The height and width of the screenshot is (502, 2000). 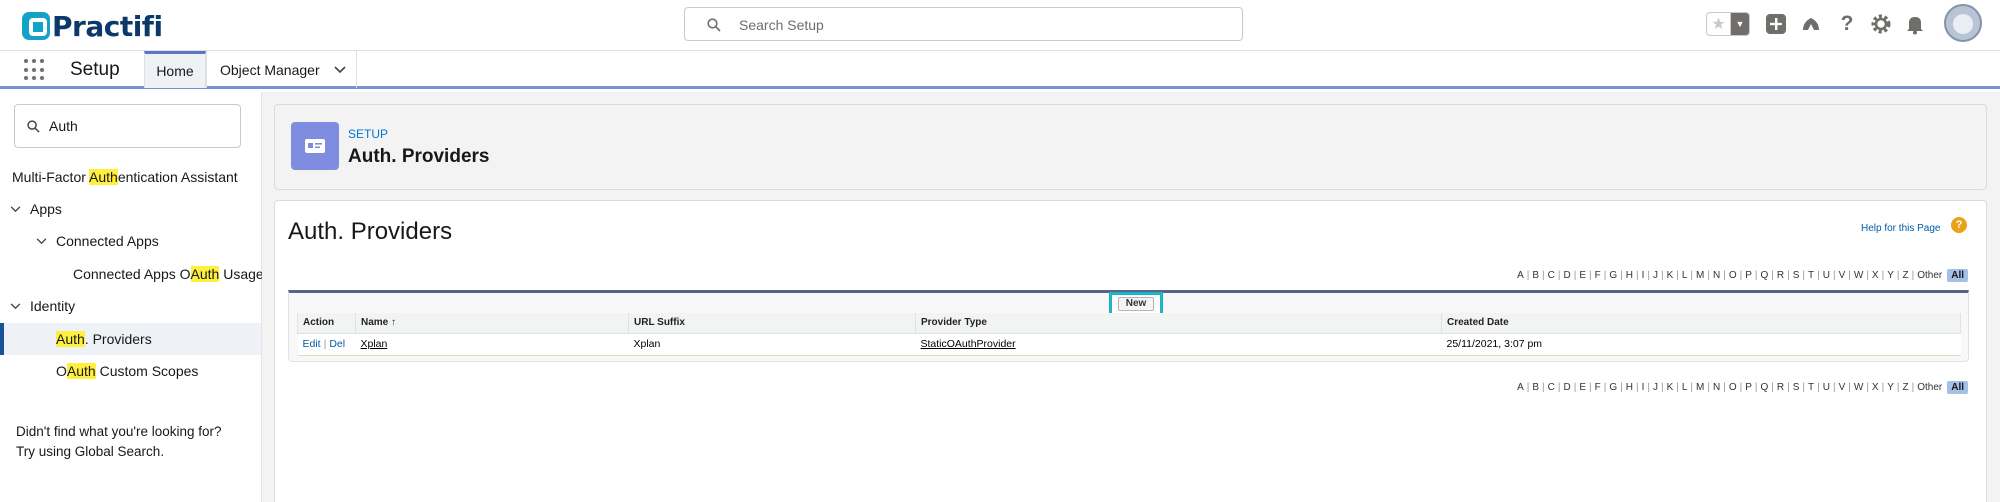 What do you see at coordinates (979, 25) in the screenshot?
I see `search-input` at bounding box center [979, 25].